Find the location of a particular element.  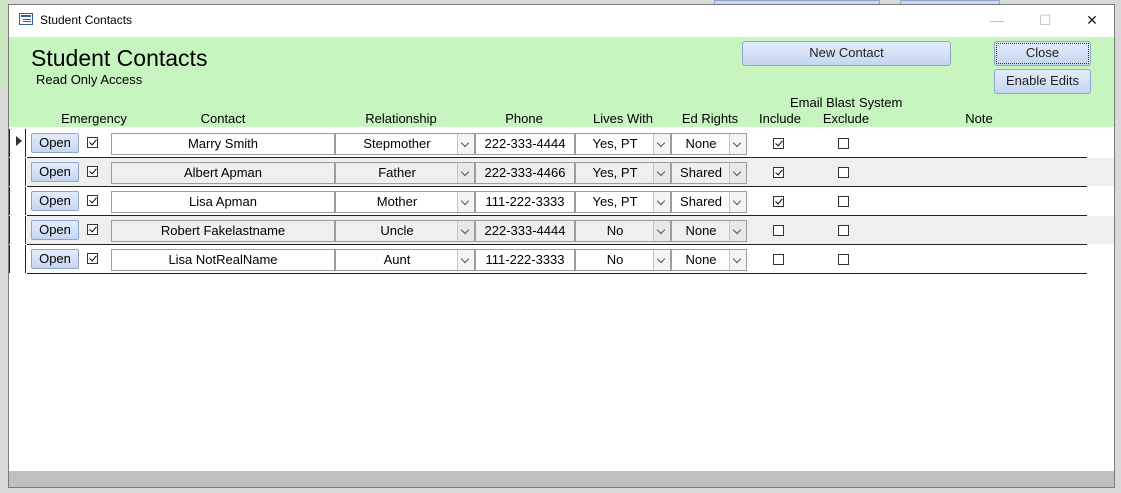

ed-rights-value: Shared is located at coordinates (701, 172).